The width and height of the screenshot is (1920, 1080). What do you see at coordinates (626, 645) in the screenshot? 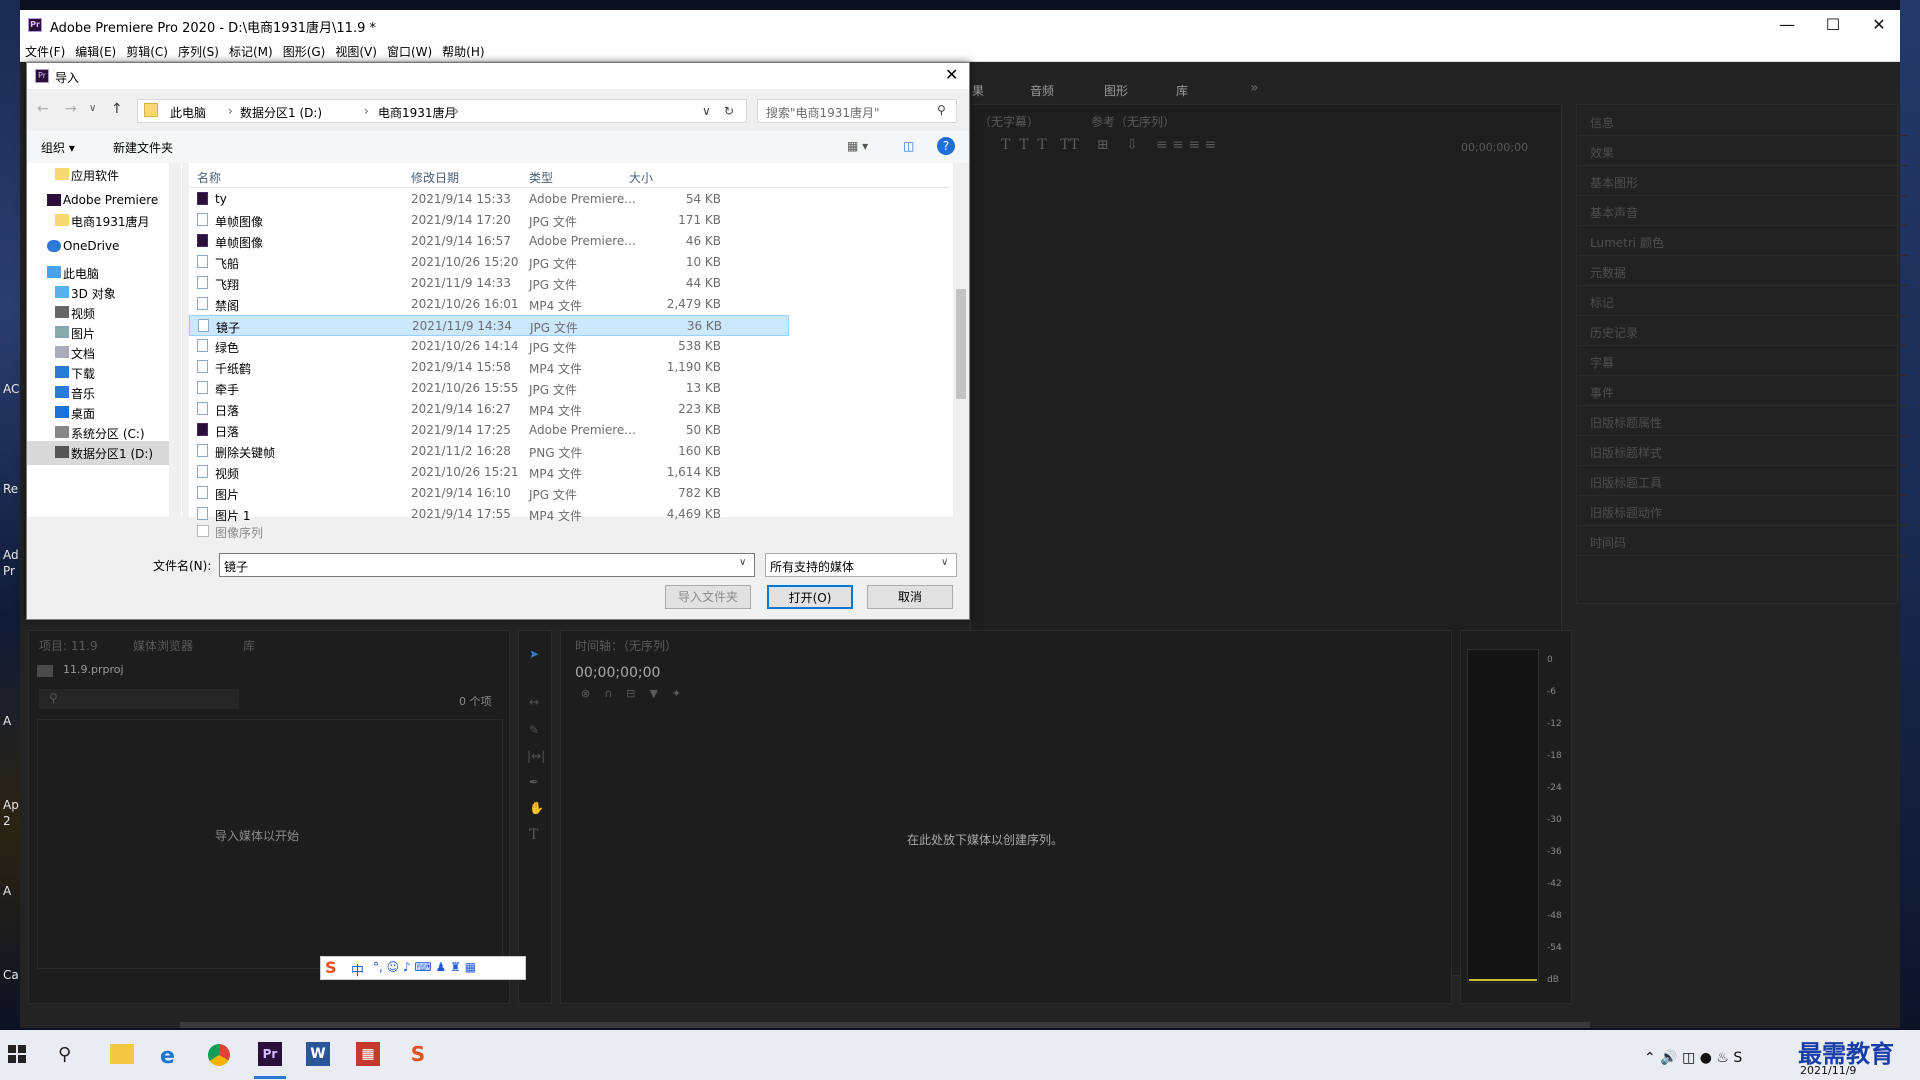
I see `timeline-tab: 时间轴：（无序列）` at bounding box center [626, 645].